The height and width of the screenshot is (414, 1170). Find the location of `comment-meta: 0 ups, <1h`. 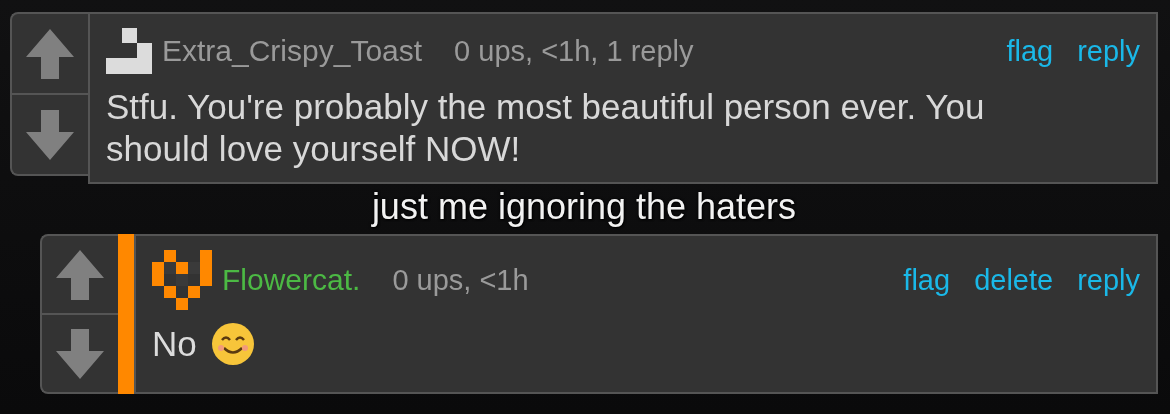

comment-meta: 0 ups, <1h is located at coordinates (461, 280).